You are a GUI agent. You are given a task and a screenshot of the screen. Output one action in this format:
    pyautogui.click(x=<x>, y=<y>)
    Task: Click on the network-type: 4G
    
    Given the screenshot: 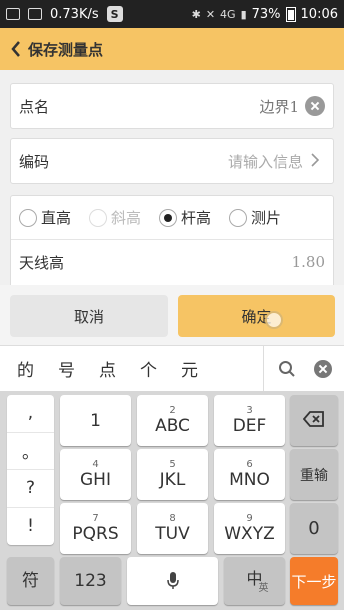 What is the action you would take?
    pyautogui.click(x=228, y=14)
    